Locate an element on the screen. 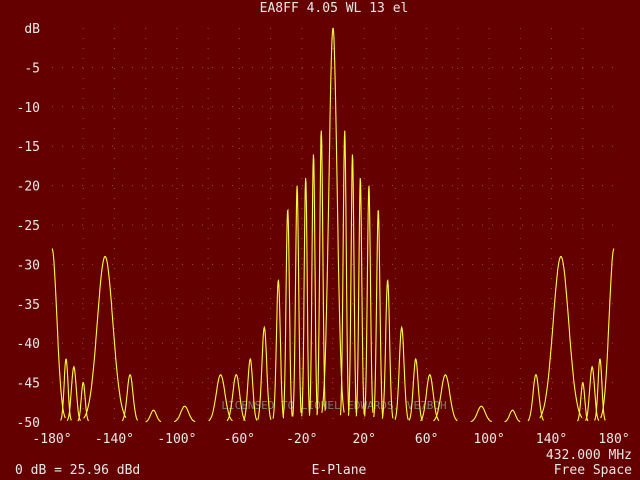 The height and width of the screenshot is (480, 640). x-tick-label: 180° is located at coordinates (613, 439).